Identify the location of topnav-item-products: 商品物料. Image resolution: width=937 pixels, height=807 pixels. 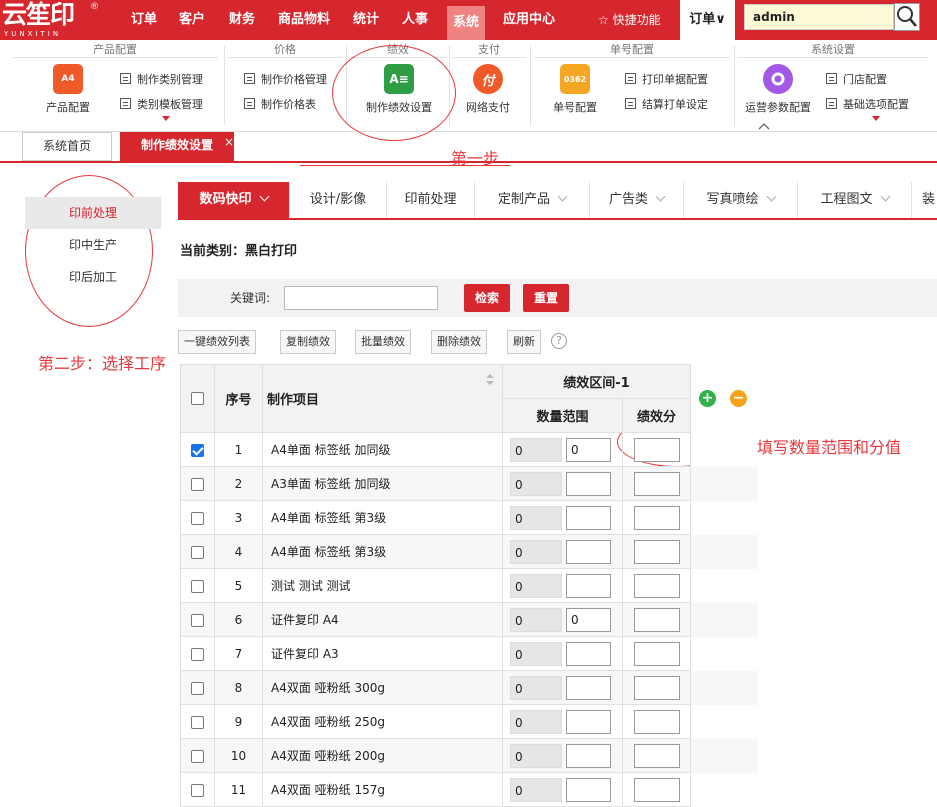
(304, 20).